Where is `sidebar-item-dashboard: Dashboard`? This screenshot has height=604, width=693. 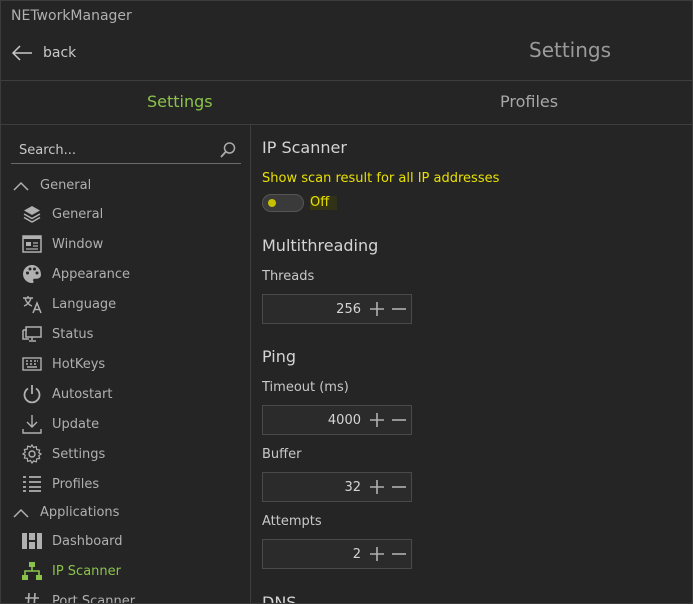 sidebar-item-dashboard: Dashboard is located at coordinates (72, 541).